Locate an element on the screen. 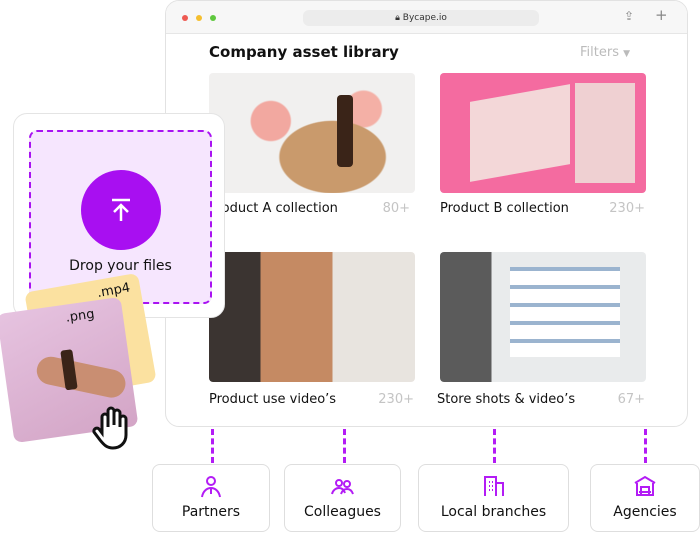  upload-button is located at coordinates (121, 210).